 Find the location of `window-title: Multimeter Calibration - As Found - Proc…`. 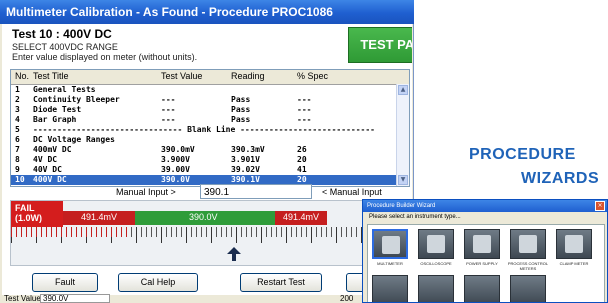

window-title: Multimeter Calibration - As Found - Proc… is located at coordinates (207, 12).